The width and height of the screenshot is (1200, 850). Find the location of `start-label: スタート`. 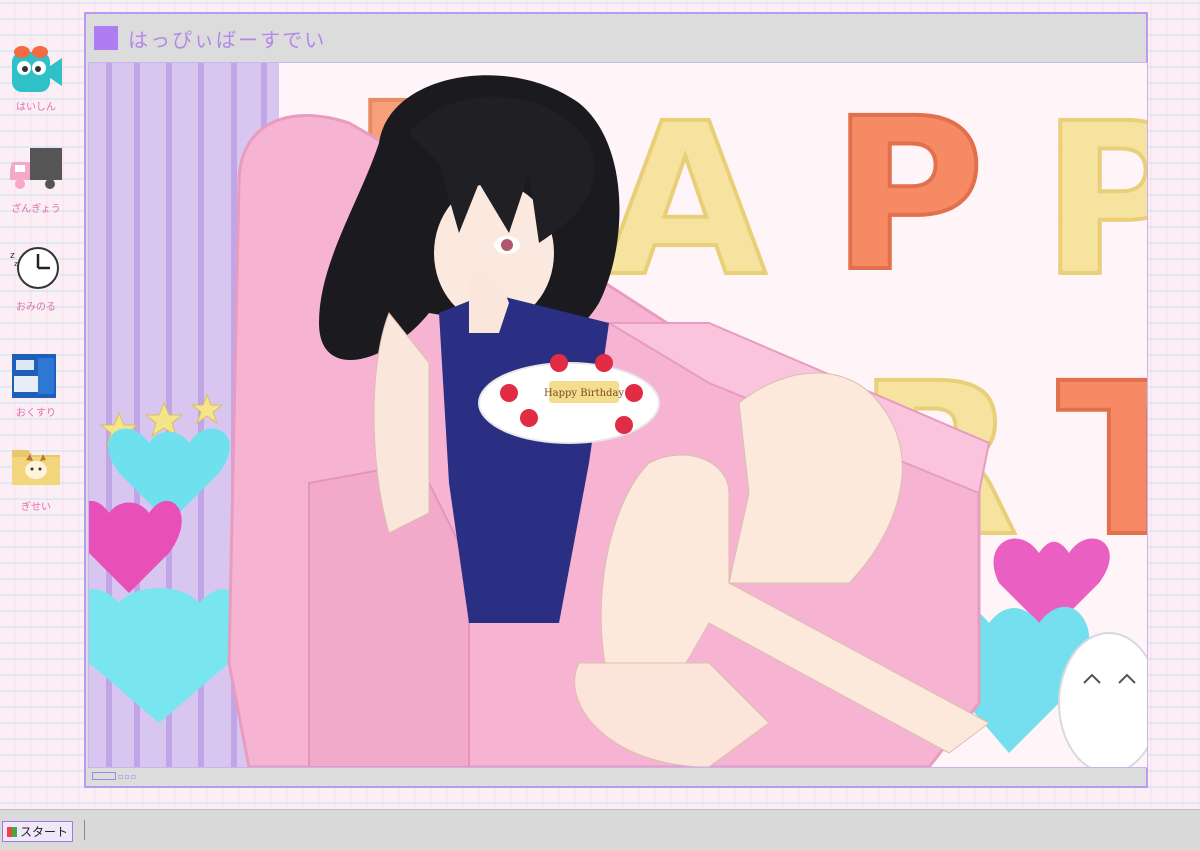

start-label: スタート is located at coordinates (44, 832).